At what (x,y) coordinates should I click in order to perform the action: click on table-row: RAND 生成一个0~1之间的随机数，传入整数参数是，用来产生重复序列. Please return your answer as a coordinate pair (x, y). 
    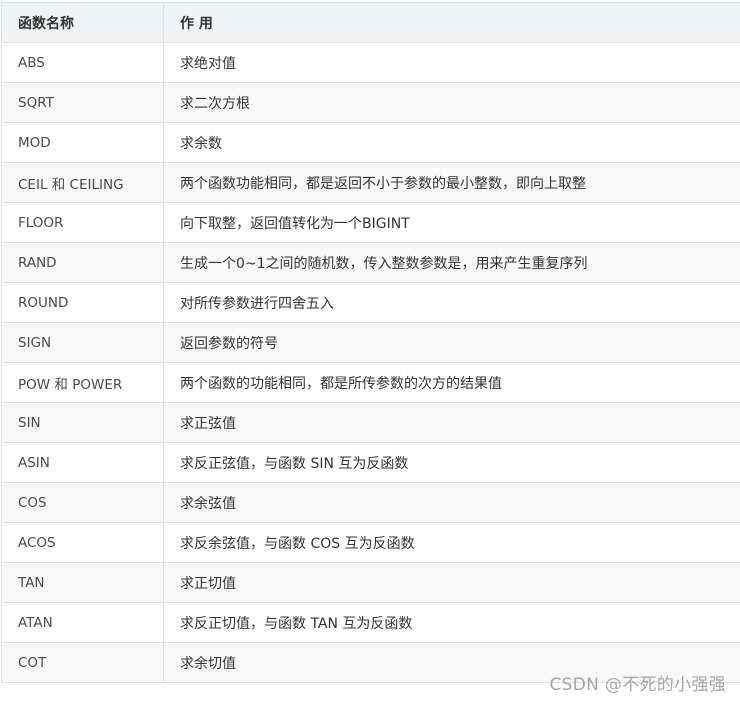
    Looking at the image, I should click on (370, 262).